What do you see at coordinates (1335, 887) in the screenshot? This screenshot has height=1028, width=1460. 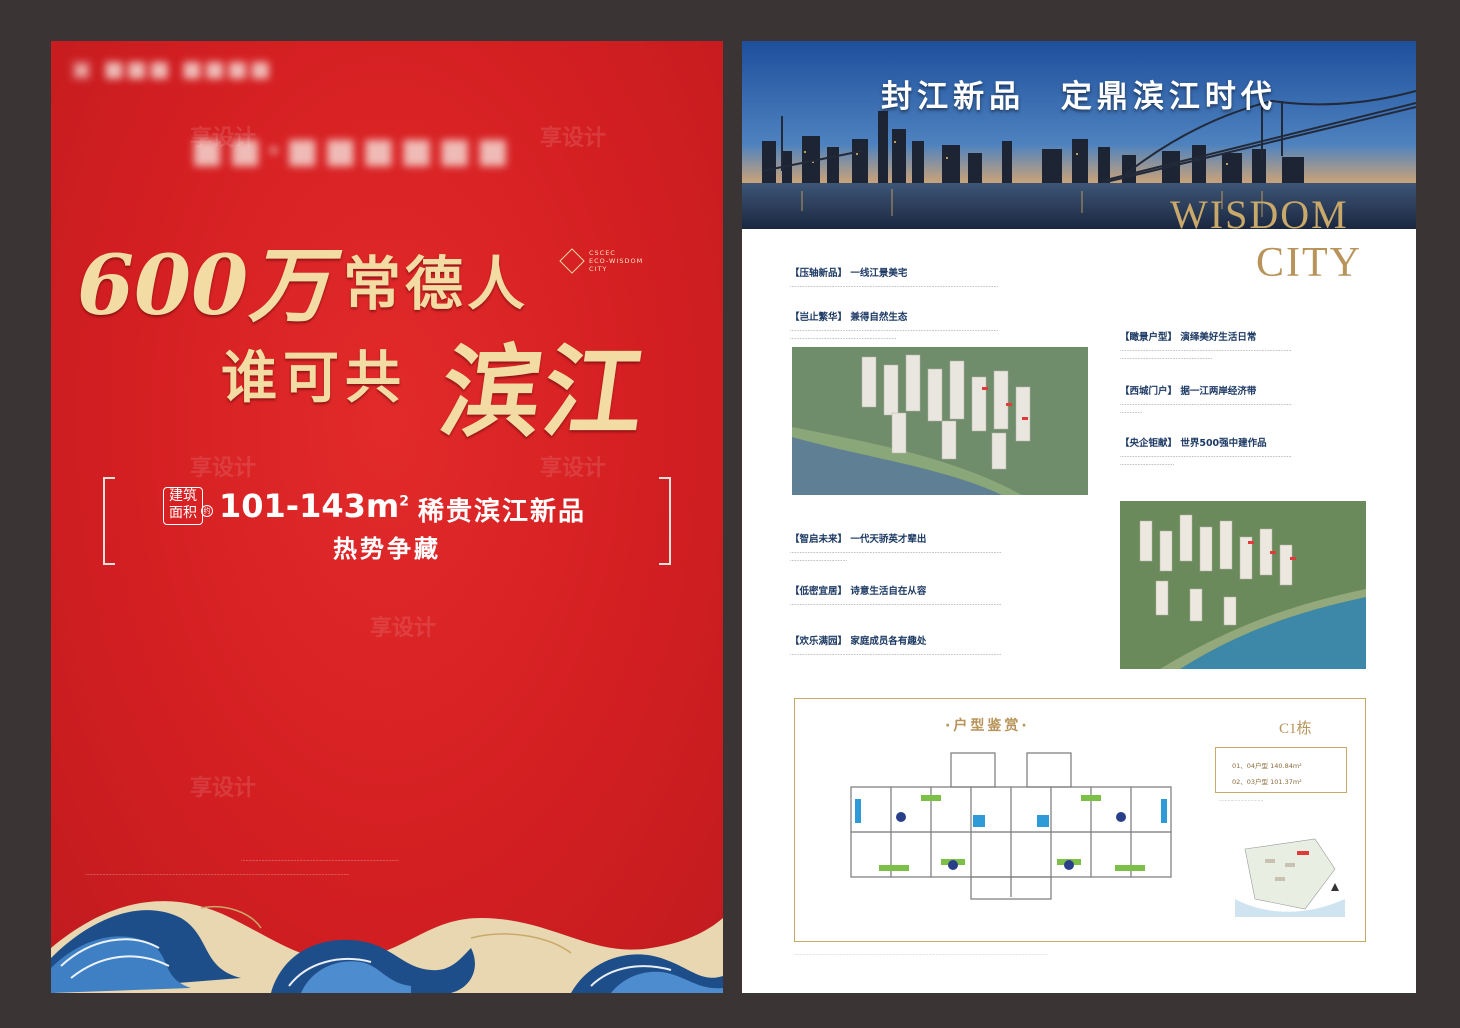 I see `north-arrow-icon` at bounding box center [1335, 887].